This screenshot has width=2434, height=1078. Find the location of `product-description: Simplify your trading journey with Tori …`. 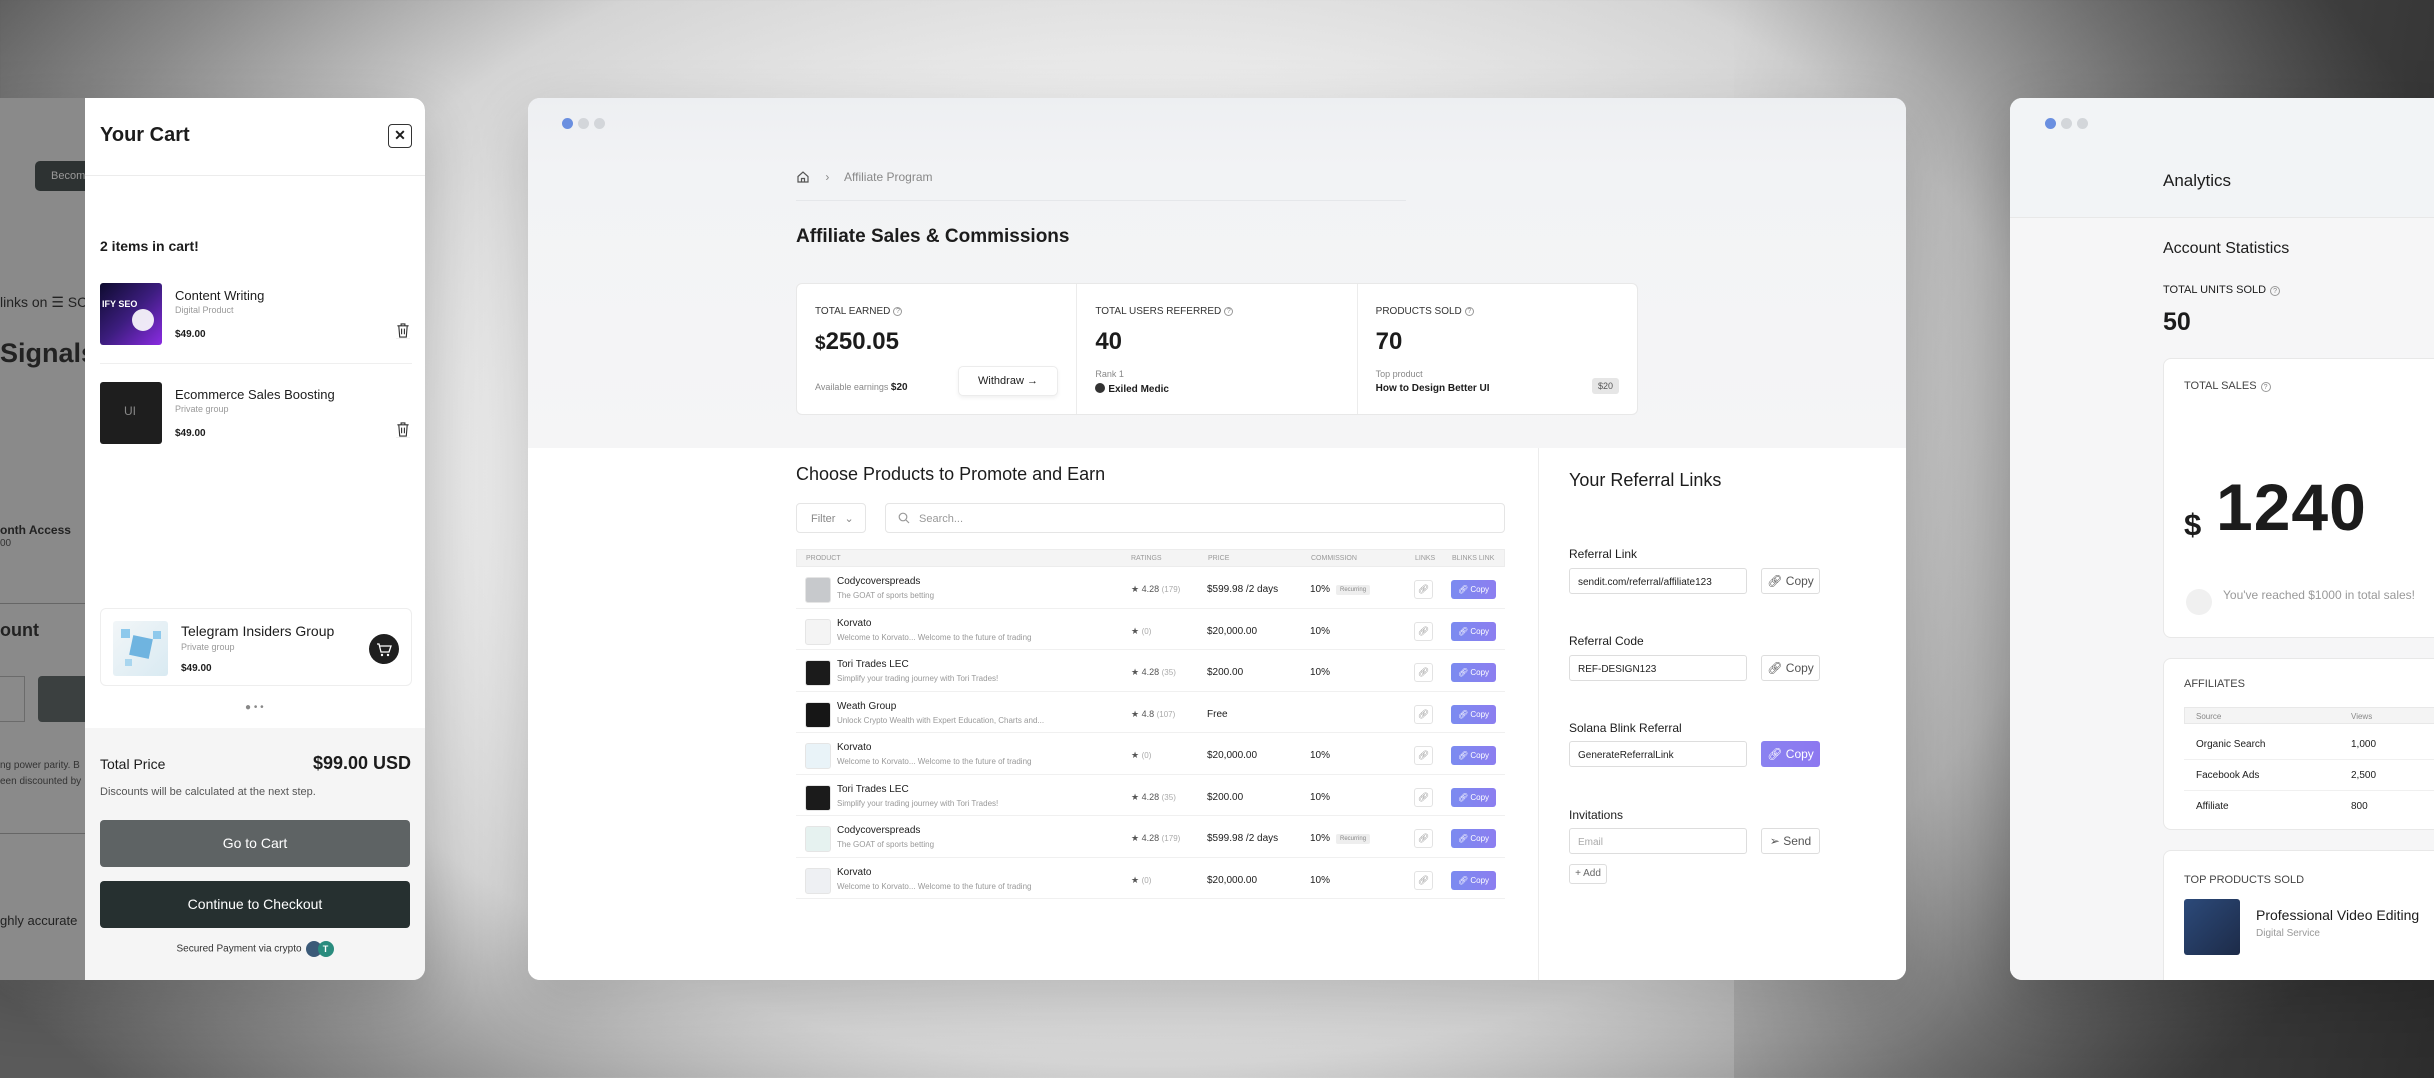

product-description: Simplify your trading journey with Tori … is located at coordinates (918, 678).